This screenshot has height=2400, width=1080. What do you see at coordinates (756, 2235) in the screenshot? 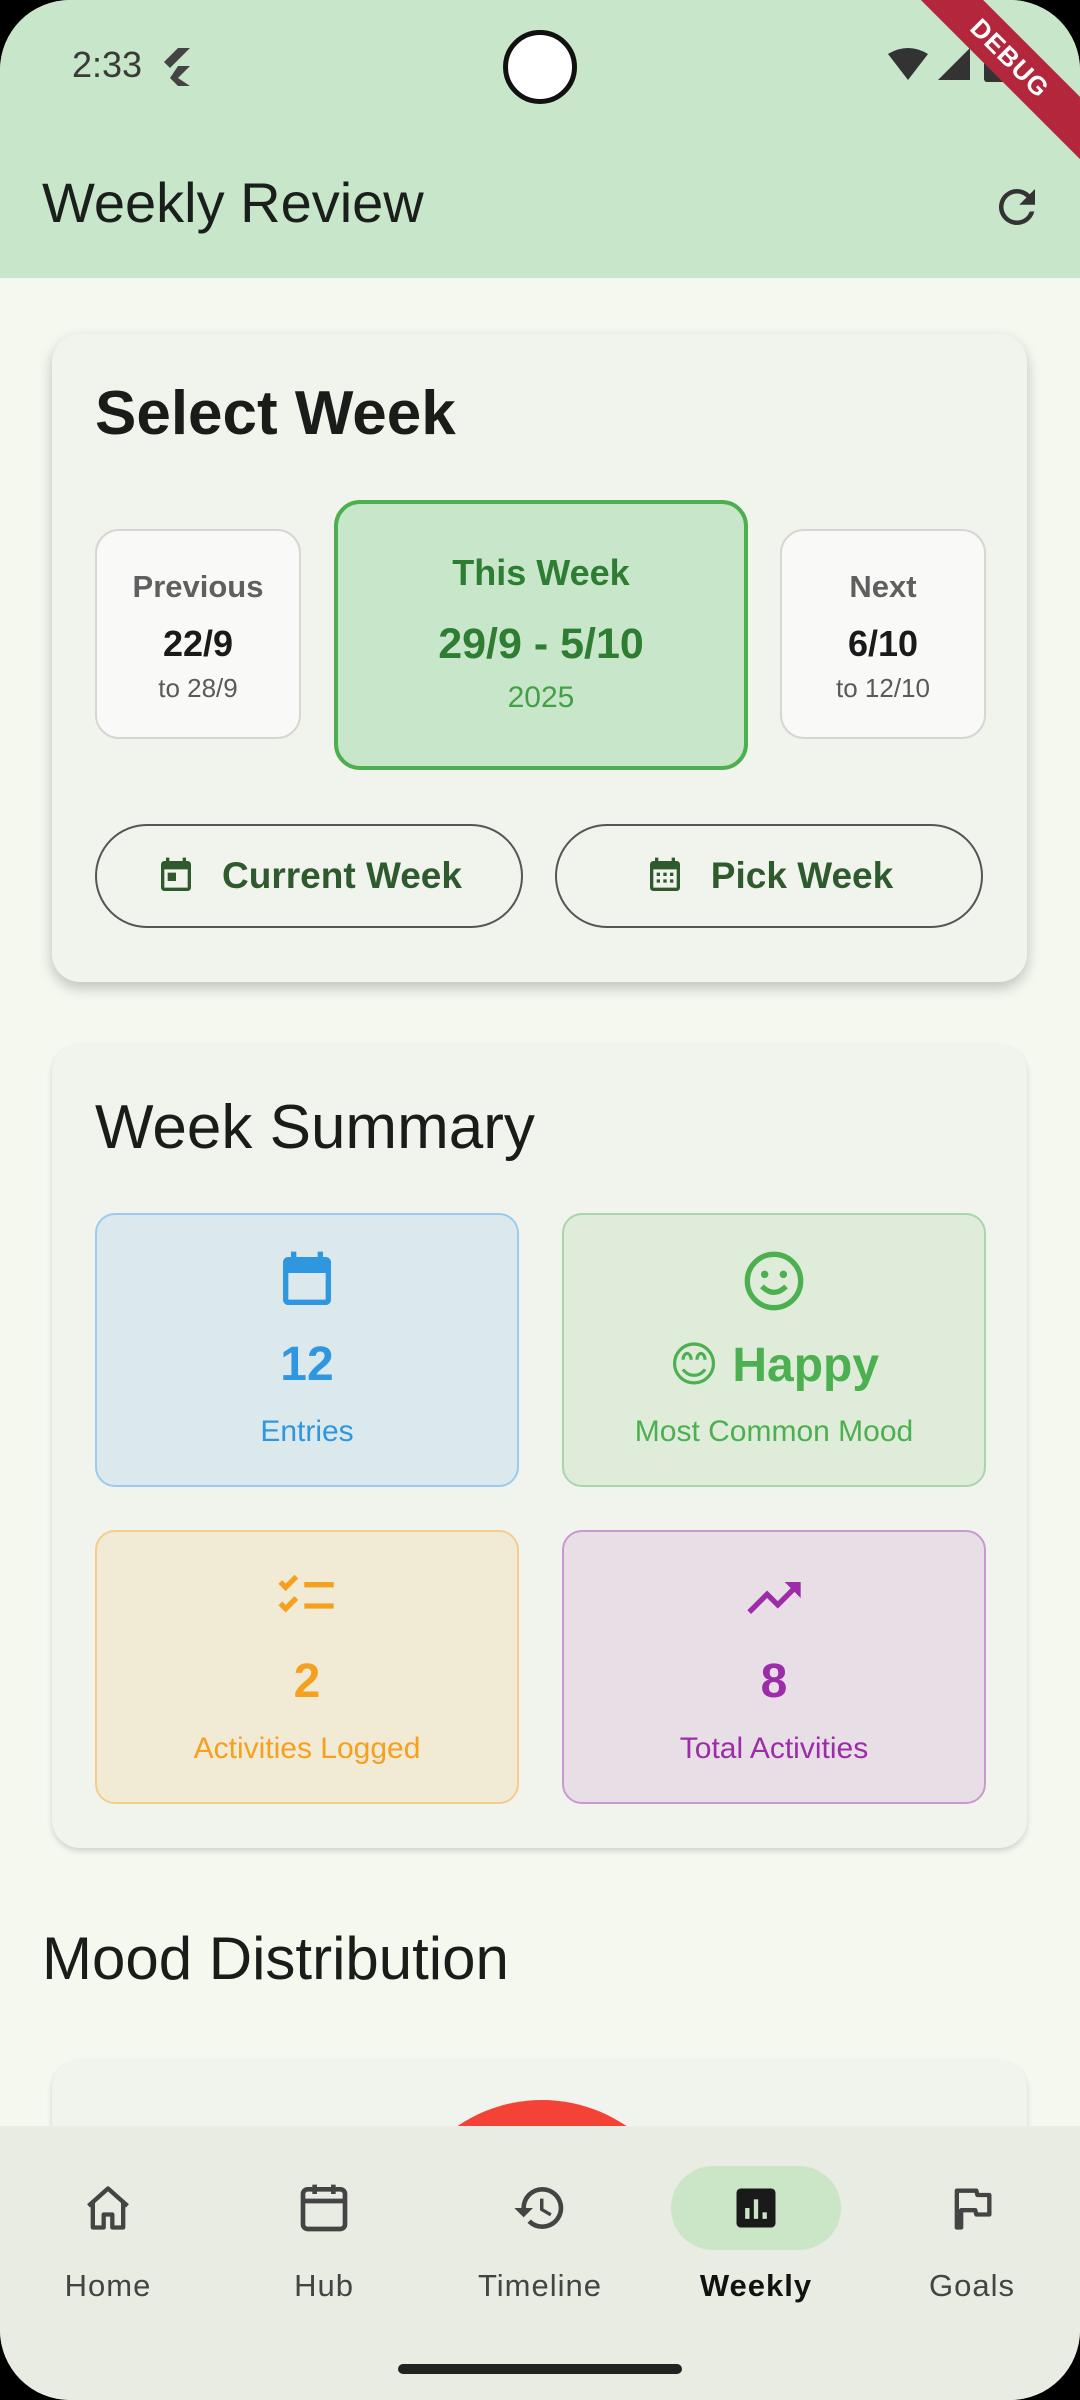
I see `nav-item-weekly: Weekly` at bounding box center [756, 2235].